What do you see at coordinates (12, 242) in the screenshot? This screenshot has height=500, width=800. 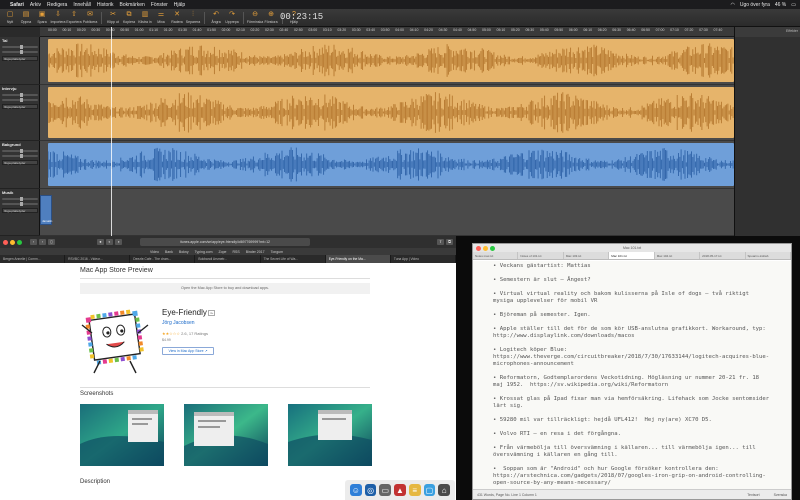 I see `minimize-window-button` at bounding box center [12, 242].